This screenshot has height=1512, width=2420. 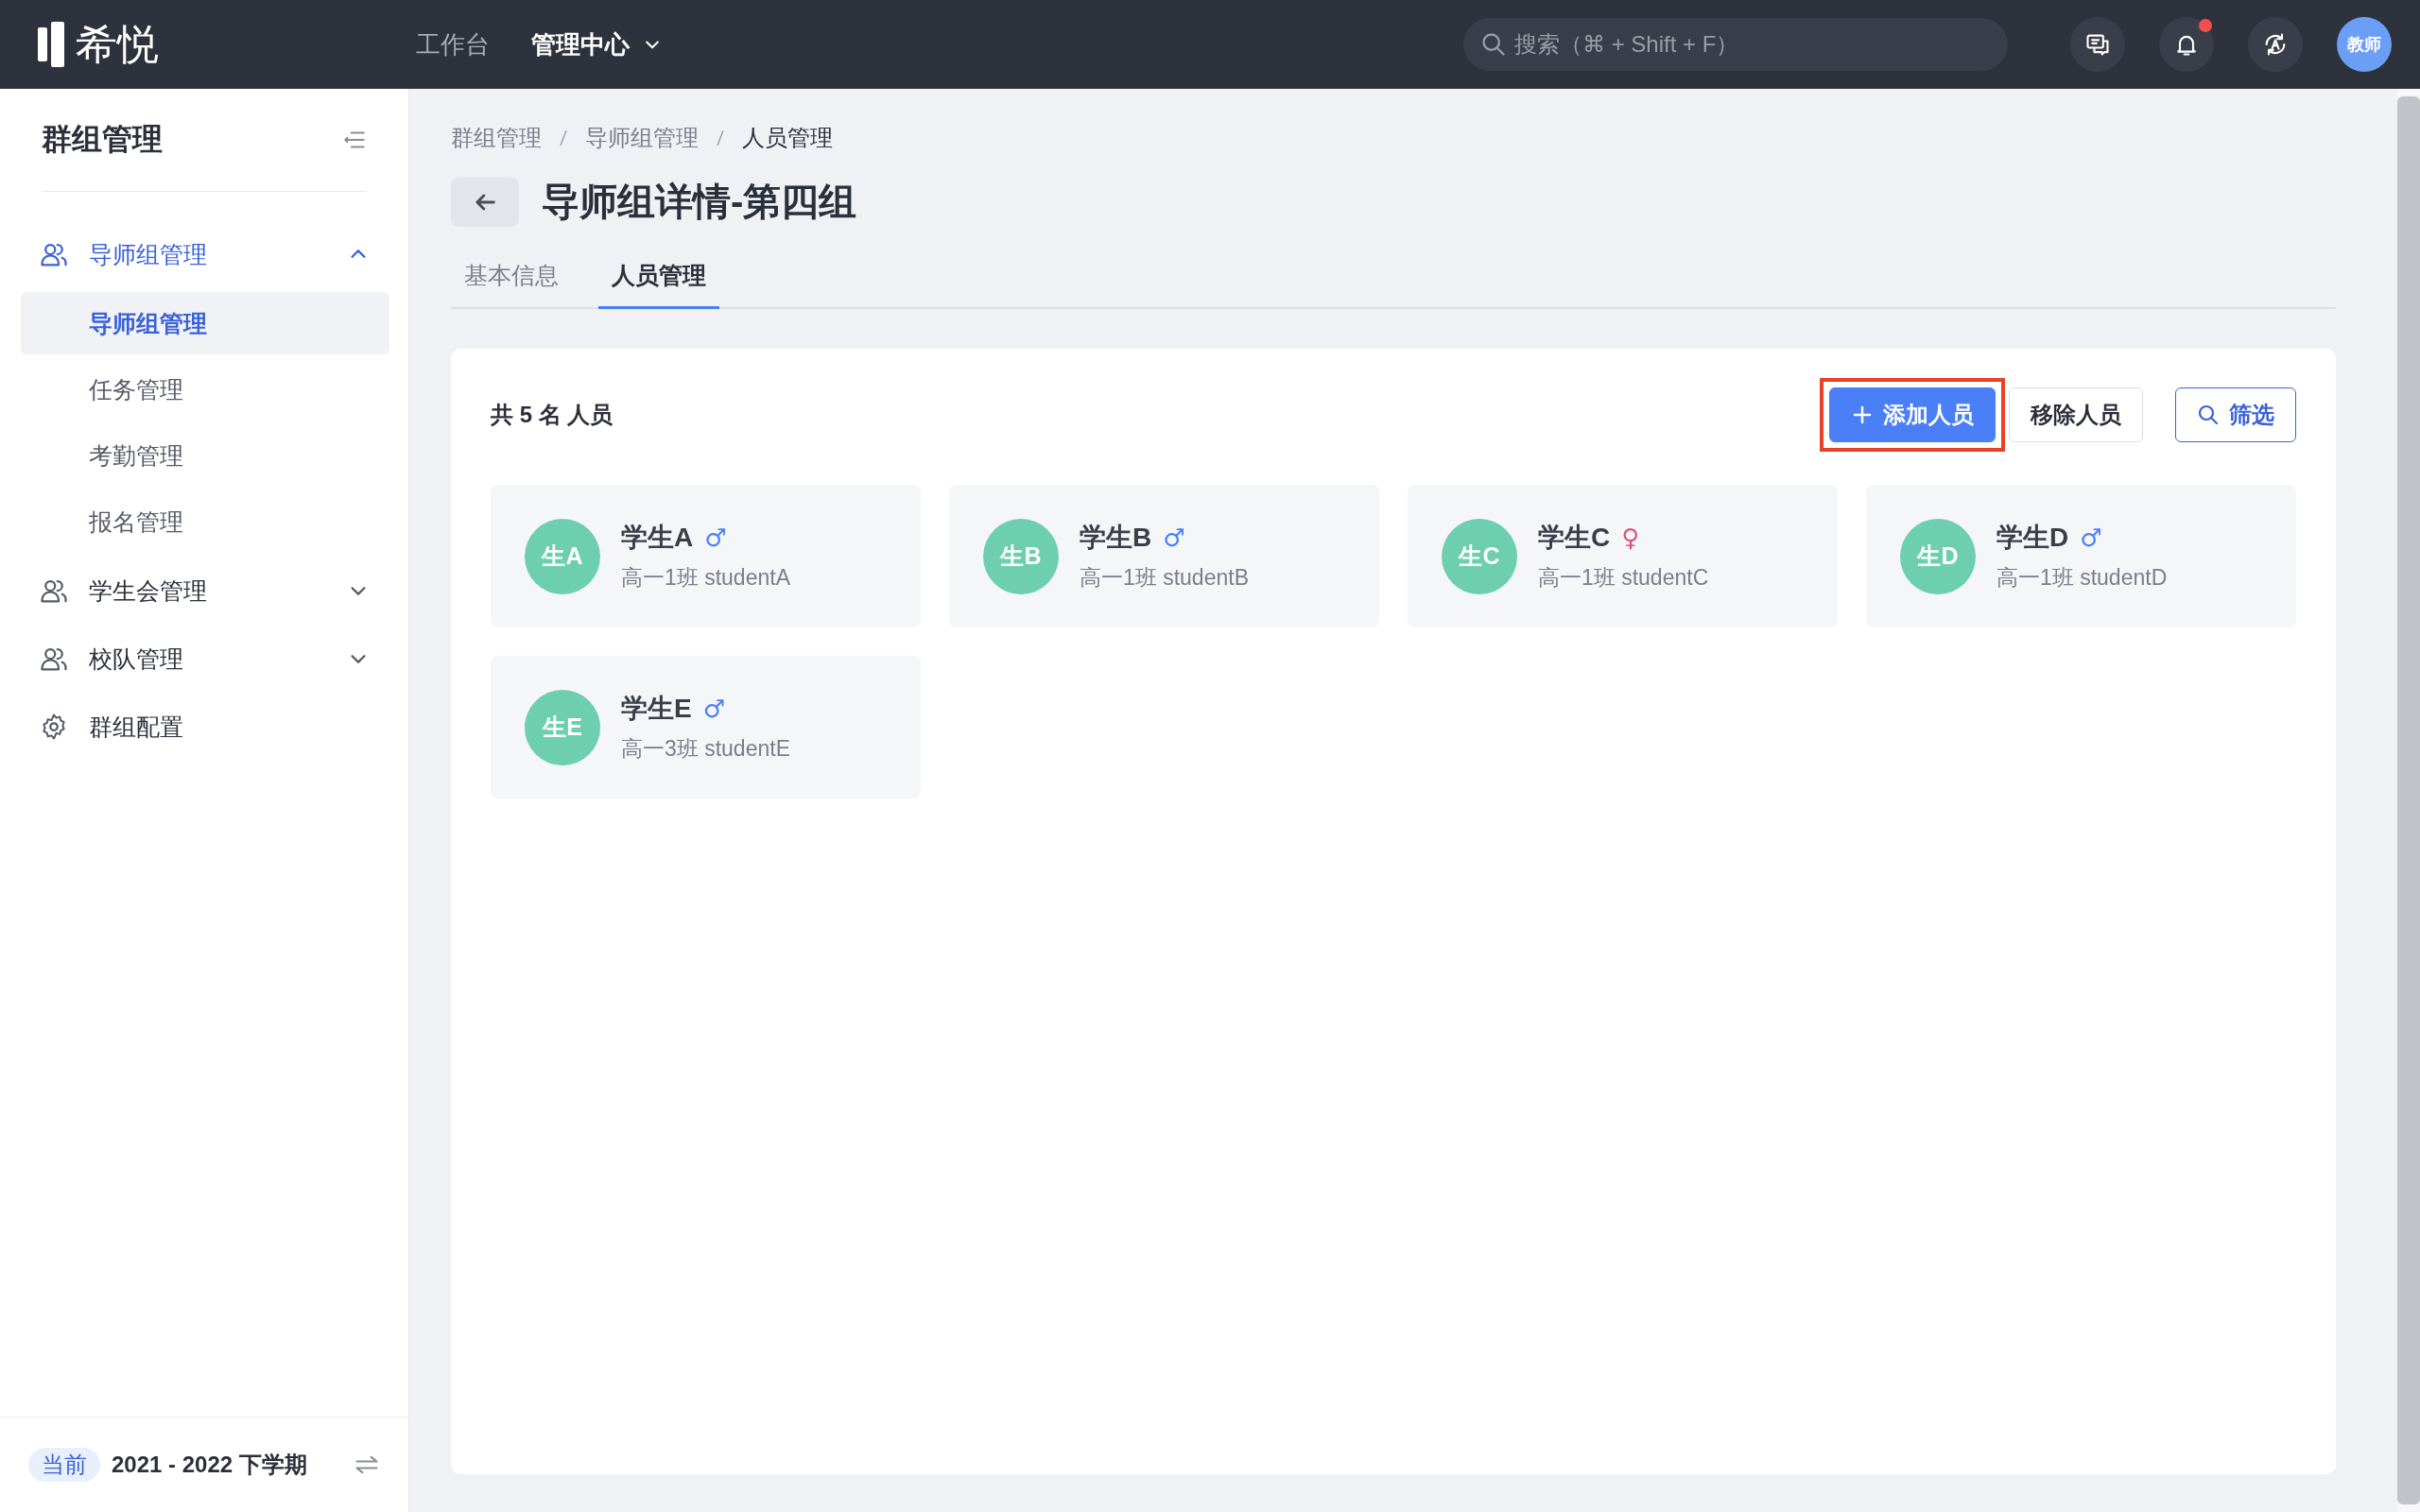 I want to click on current-badge: 当前, so click(x=64, y=1465).